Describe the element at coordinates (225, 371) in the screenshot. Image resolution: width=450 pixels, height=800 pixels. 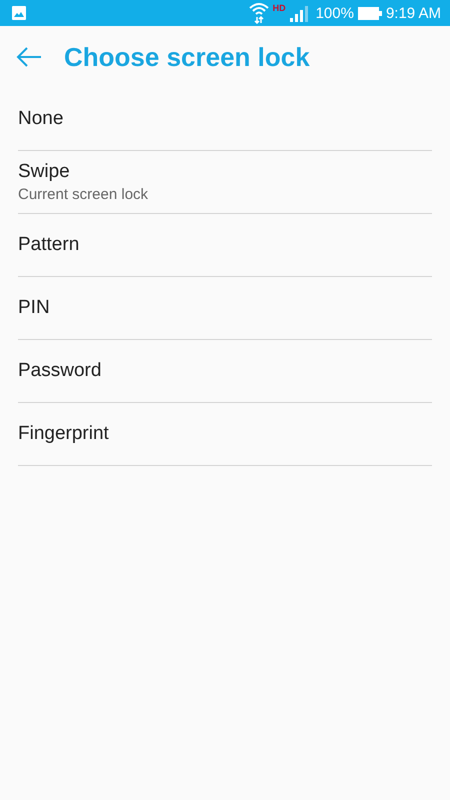
I see `lock-option: Password` at that location.